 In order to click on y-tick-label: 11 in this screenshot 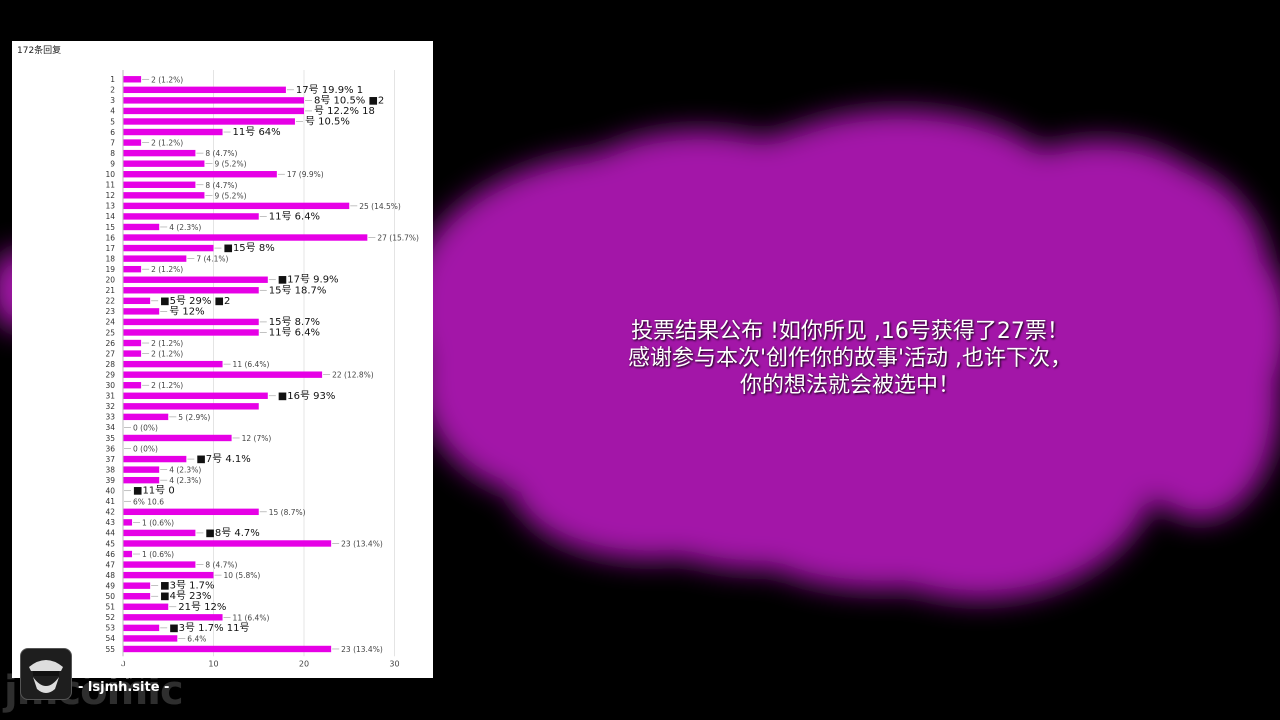, I will do `click(110, 185)`.